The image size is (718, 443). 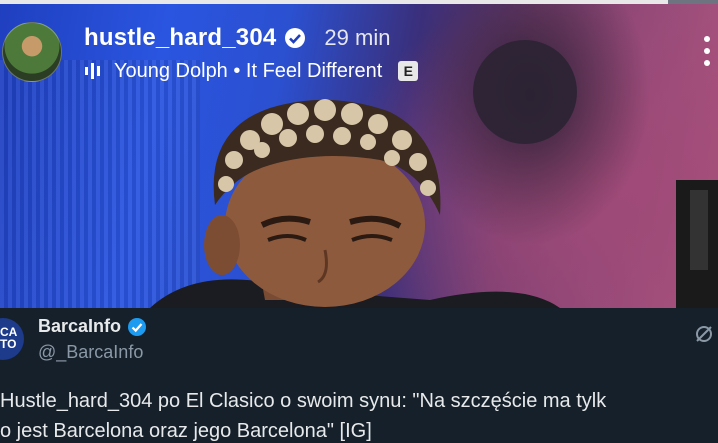 I want to click on account-avatar-text: CA TO, so click(x=8, y=338).